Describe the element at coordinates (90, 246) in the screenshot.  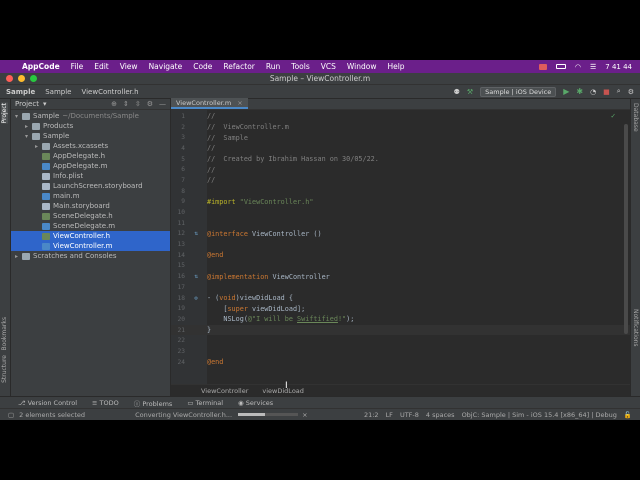
I see `tree-item: ViewController.m` at that location.